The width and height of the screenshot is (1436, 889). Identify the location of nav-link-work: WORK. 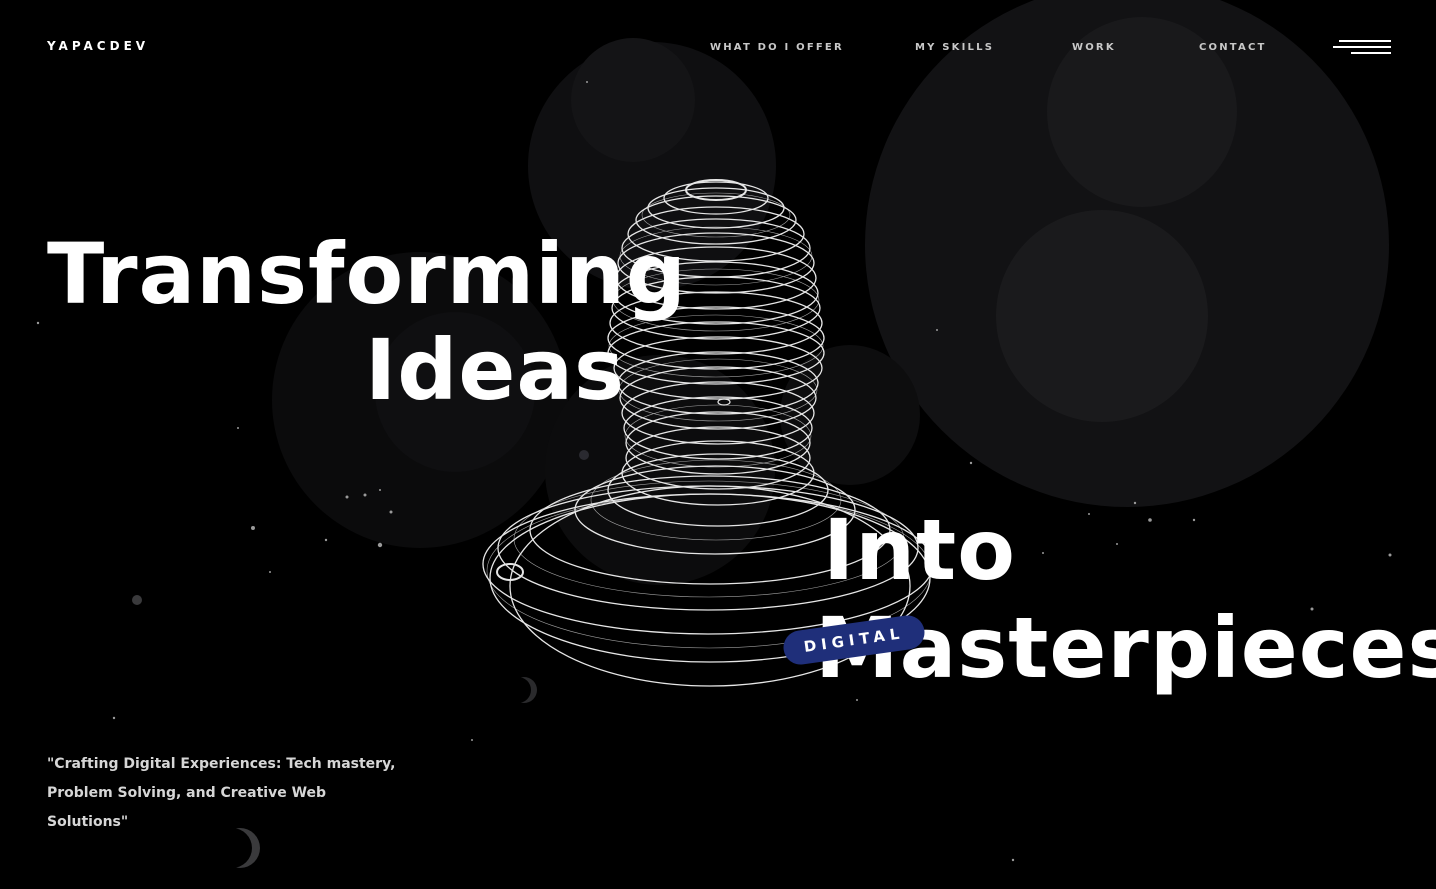
(1094, 47).